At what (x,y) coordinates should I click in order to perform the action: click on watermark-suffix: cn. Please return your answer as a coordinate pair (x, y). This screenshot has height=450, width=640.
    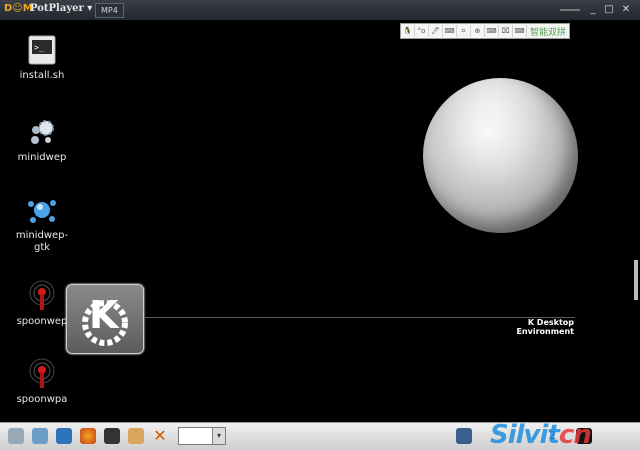
    Looking at the image, I should click on (575, 435).